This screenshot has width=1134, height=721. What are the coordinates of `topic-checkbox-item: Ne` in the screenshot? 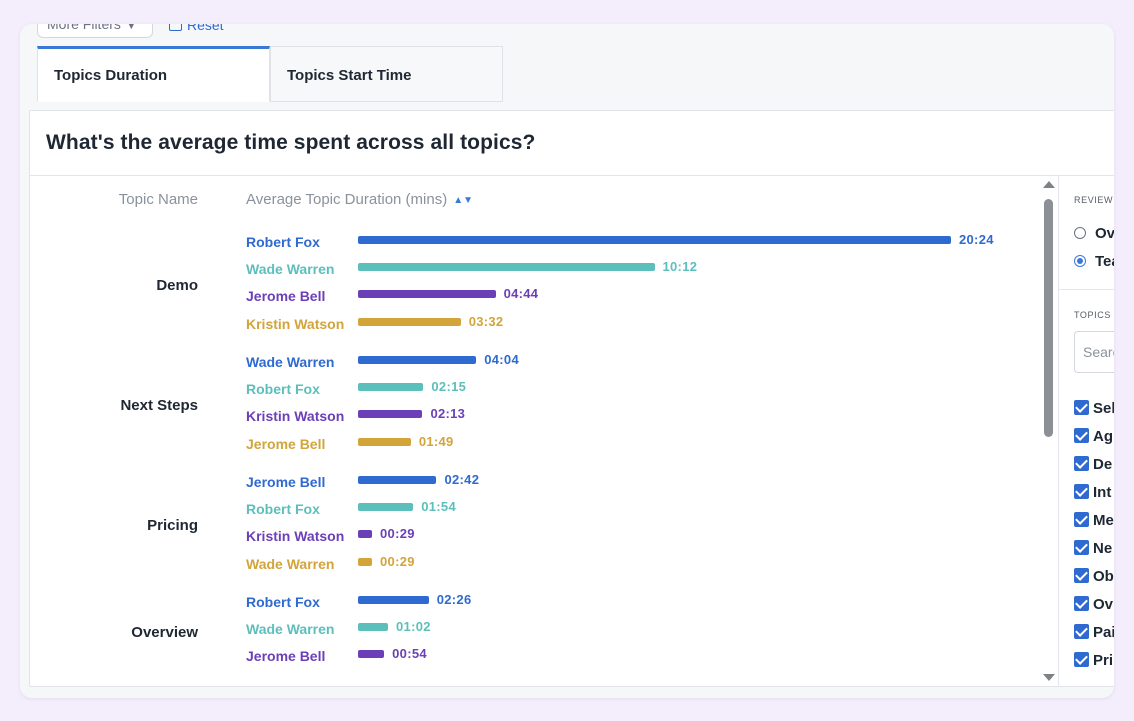 It's located at (1093, 548).